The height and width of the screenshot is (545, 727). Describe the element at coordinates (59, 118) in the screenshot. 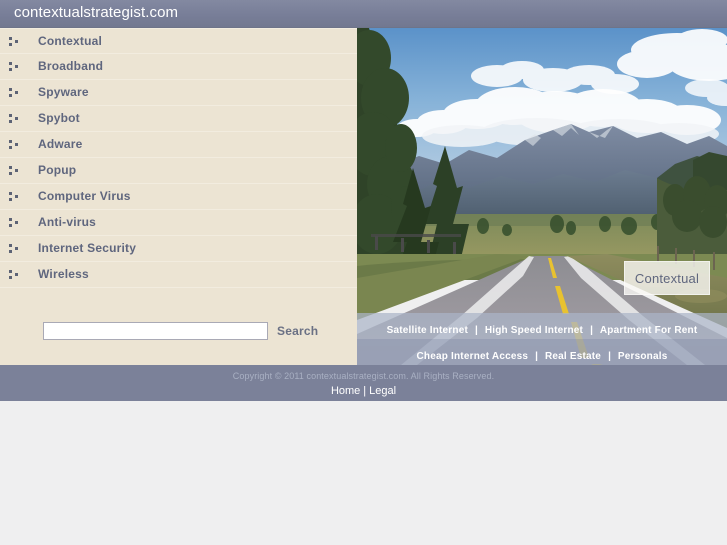

I see `sidebar-item-label: Spybot` at that location.